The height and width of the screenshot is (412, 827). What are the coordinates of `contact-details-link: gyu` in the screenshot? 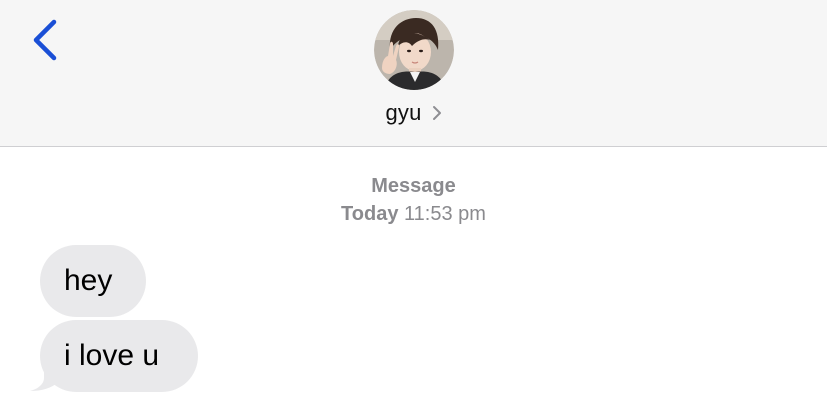 It's located at (413, 113).